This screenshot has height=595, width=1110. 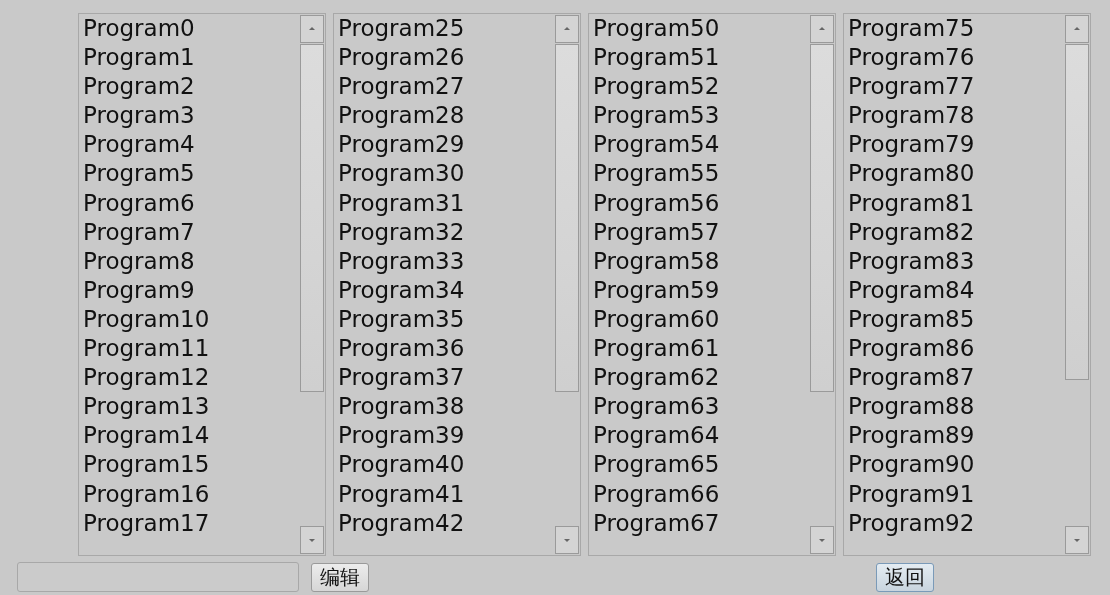 What do you see at coordinates (701, 494) in the screenshot?
I see `list-item: Program66` at bounding box center [701, 494].